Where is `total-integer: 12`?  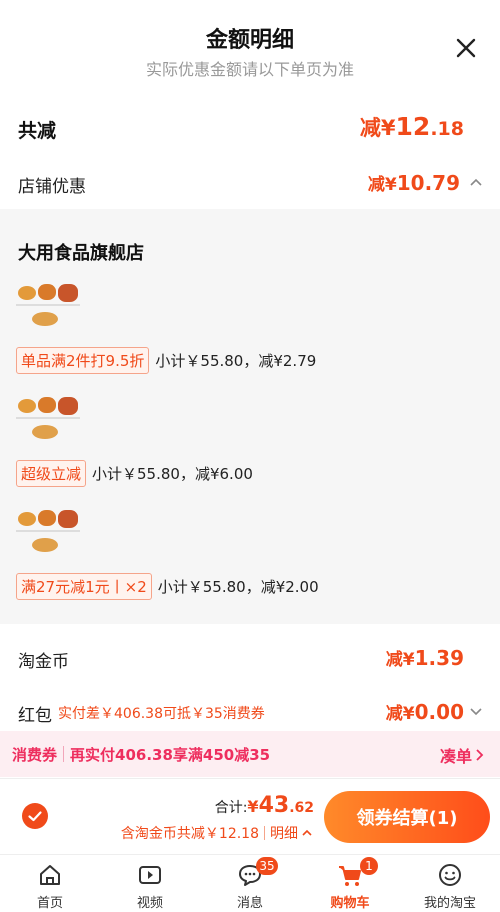 total-integer: 12 is located at coordinates (413, 126).